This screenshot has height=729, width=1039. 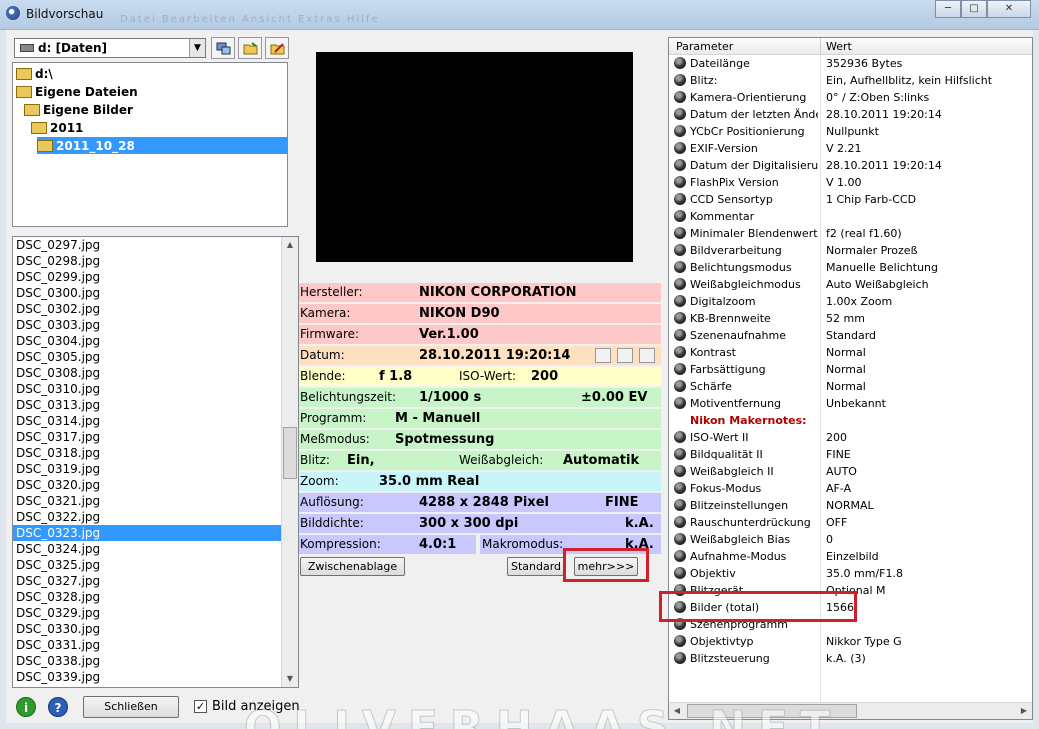 What do you see at coordinates (155, 293) in the screenshot?
I see `file-item: DSC_0300.jpg` at bounding box center [155, 293].